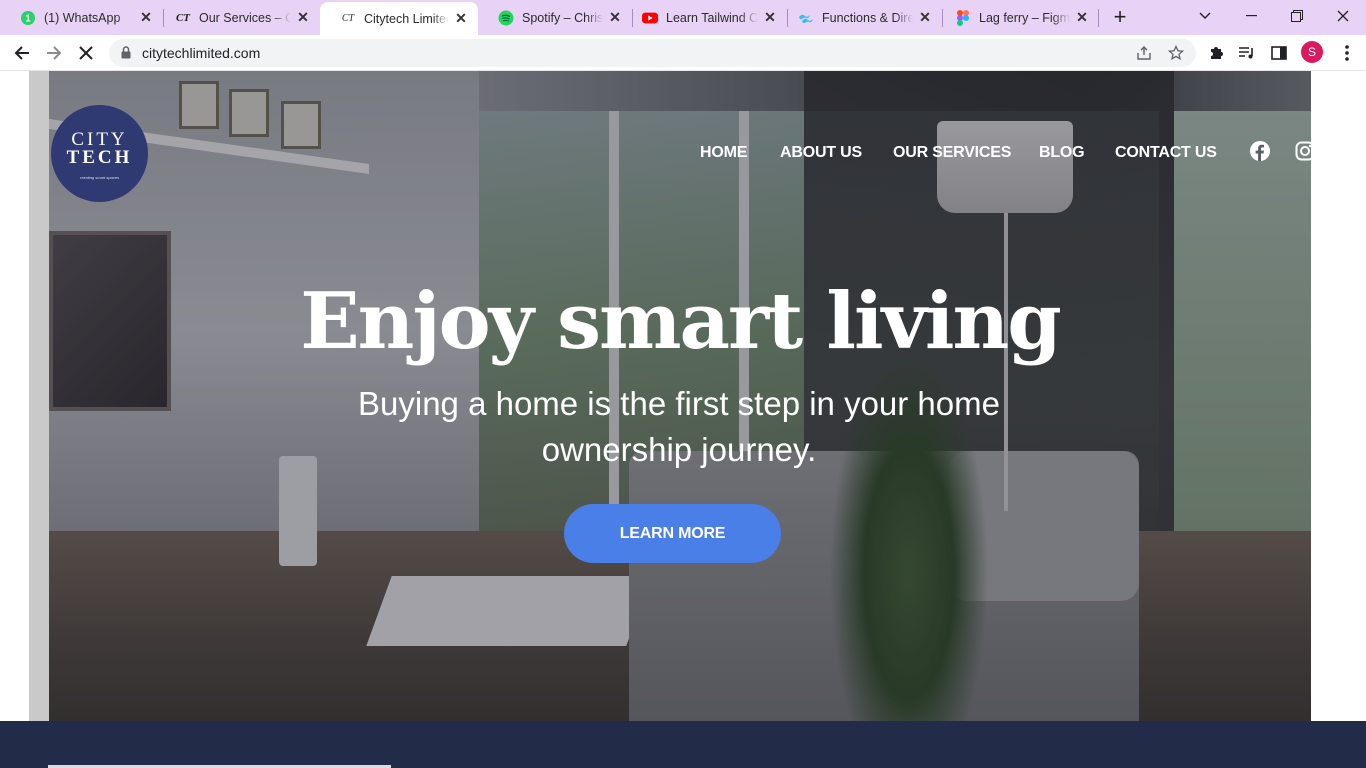 The width and height of the screenshot is (1366, 768). I want to click on logo-line-2: TECH, so click(99, 157).